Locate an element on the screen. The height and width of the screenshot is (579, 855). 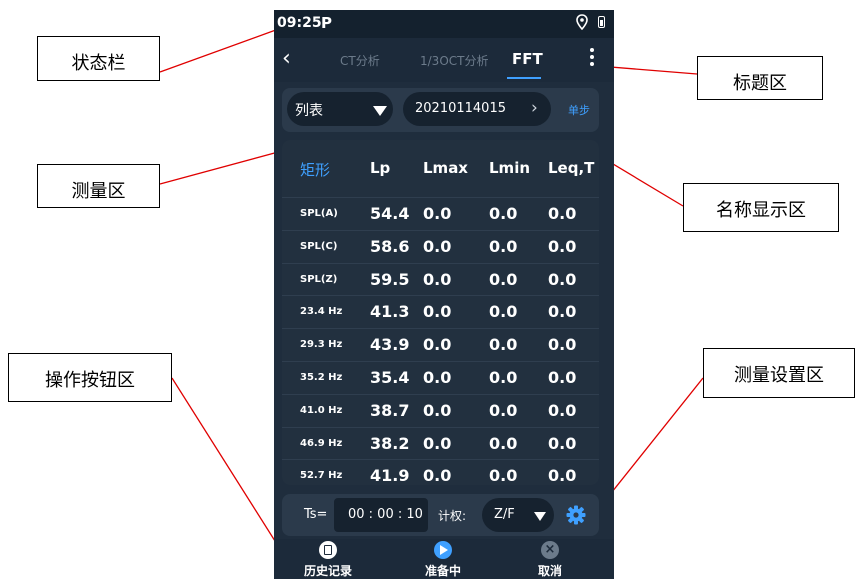
table-row: 29.3 Hz 43.9 0.0 0.0 0.0 is located at coordinates (440, 345).